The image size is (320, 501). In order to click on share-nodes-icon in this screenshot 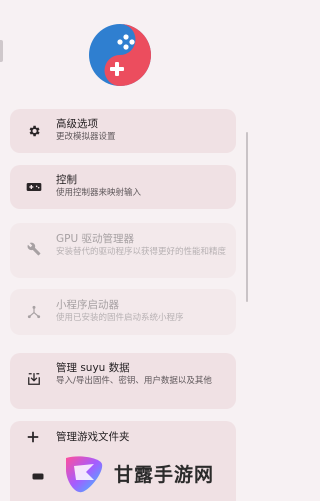, I will do `click(34, 312)`.